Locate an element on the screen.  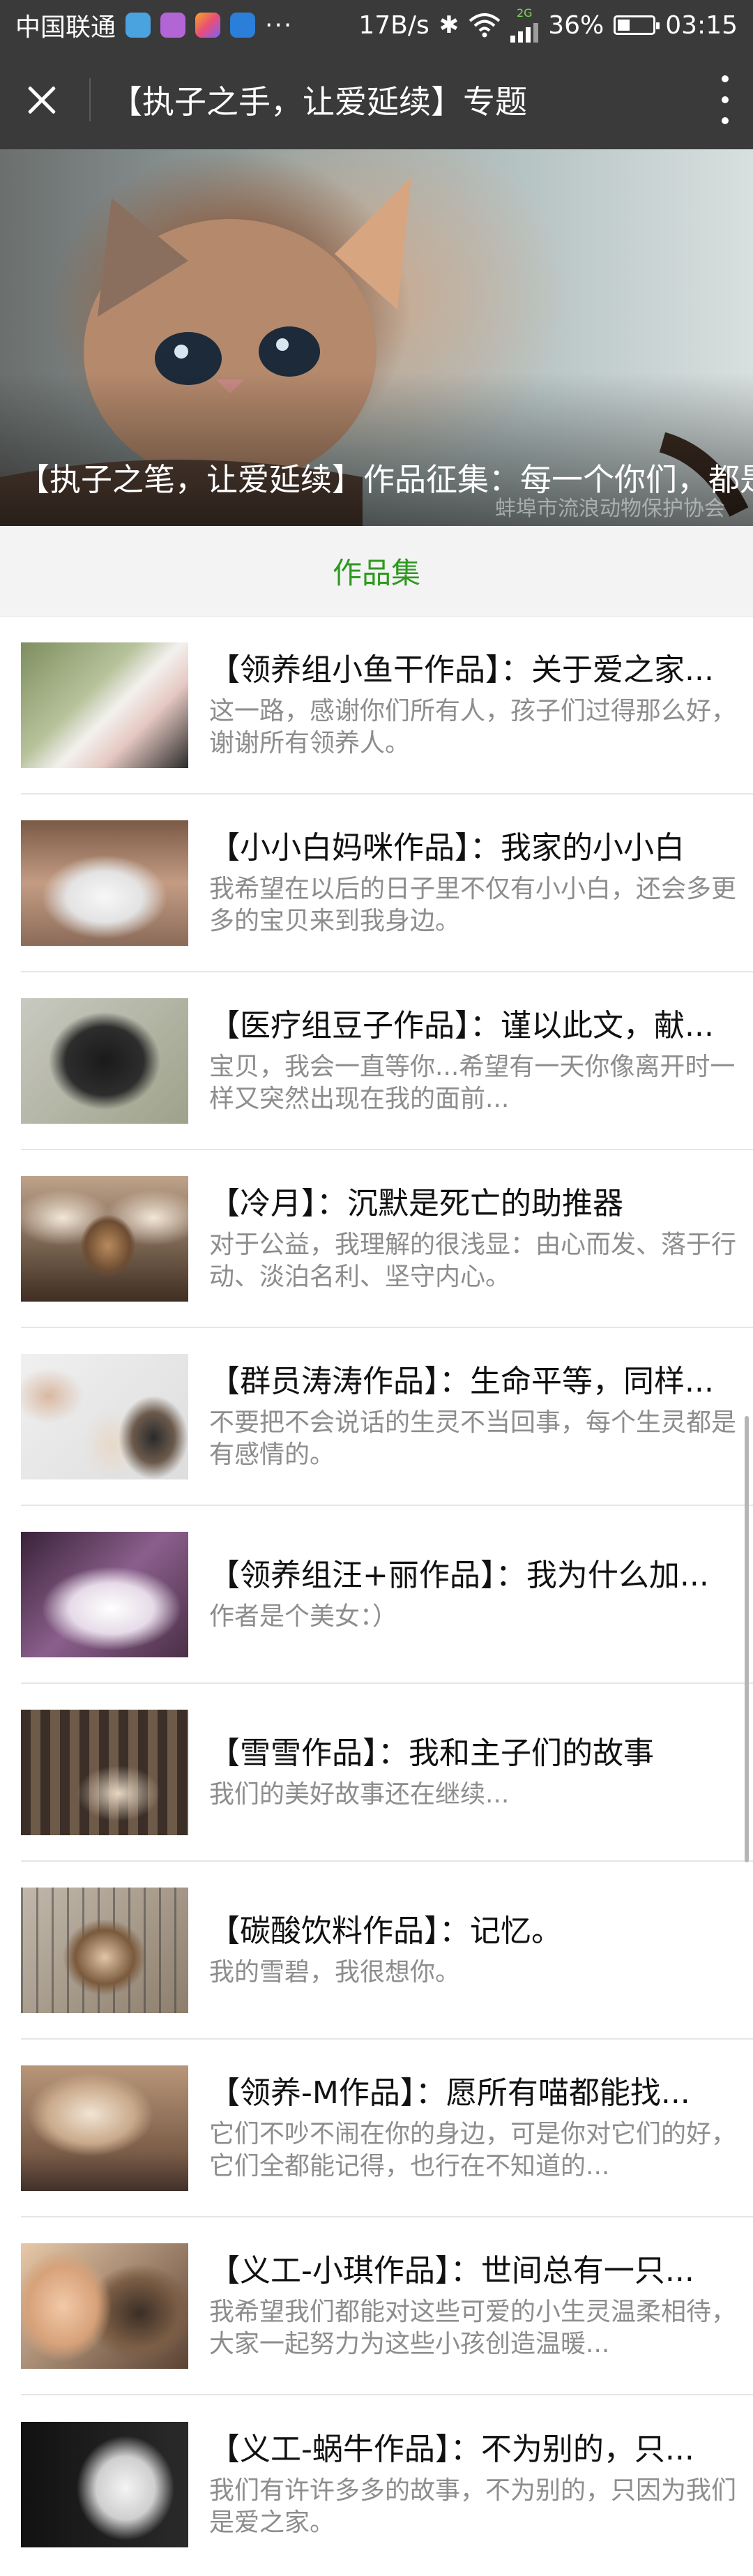
scrollbar-thumb is located at coordinates (747, 1639).